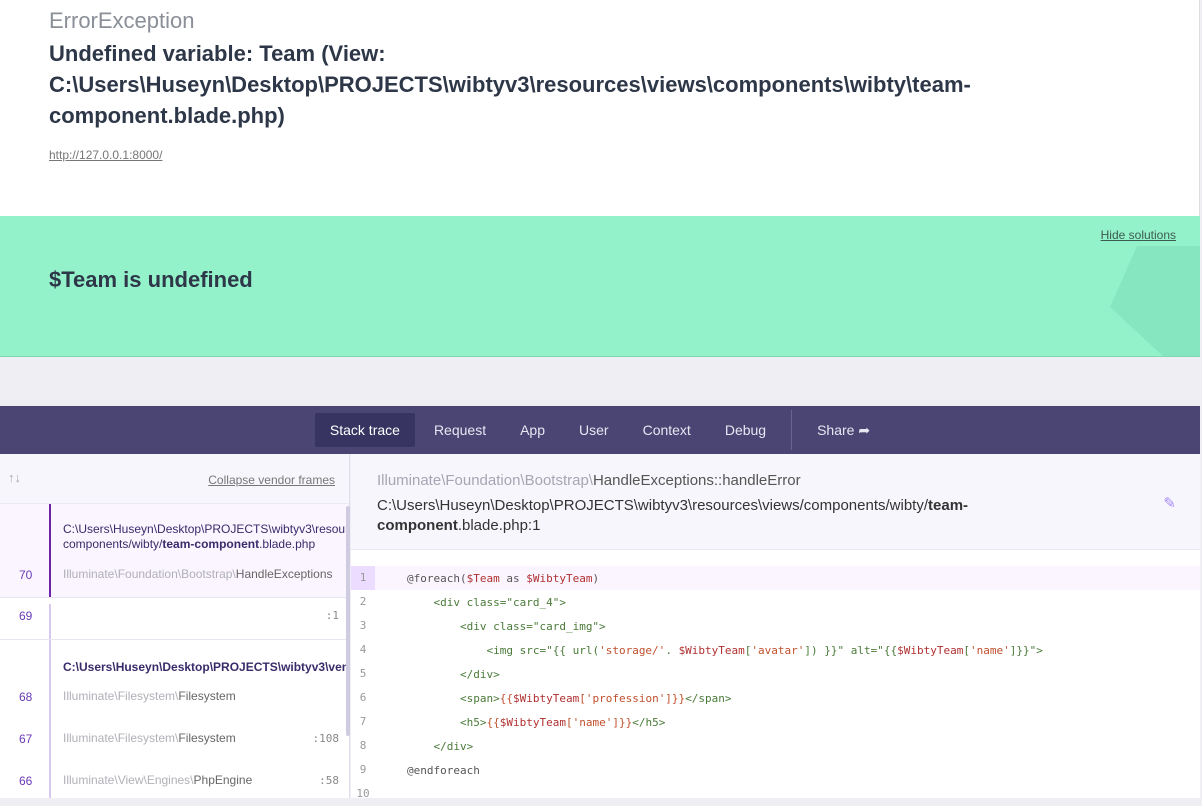 The width and height of the screenshot is (1202, 806). Describe the element at coordinates (363, 722) in the screenshot. I see `line-number: 7` at that location.